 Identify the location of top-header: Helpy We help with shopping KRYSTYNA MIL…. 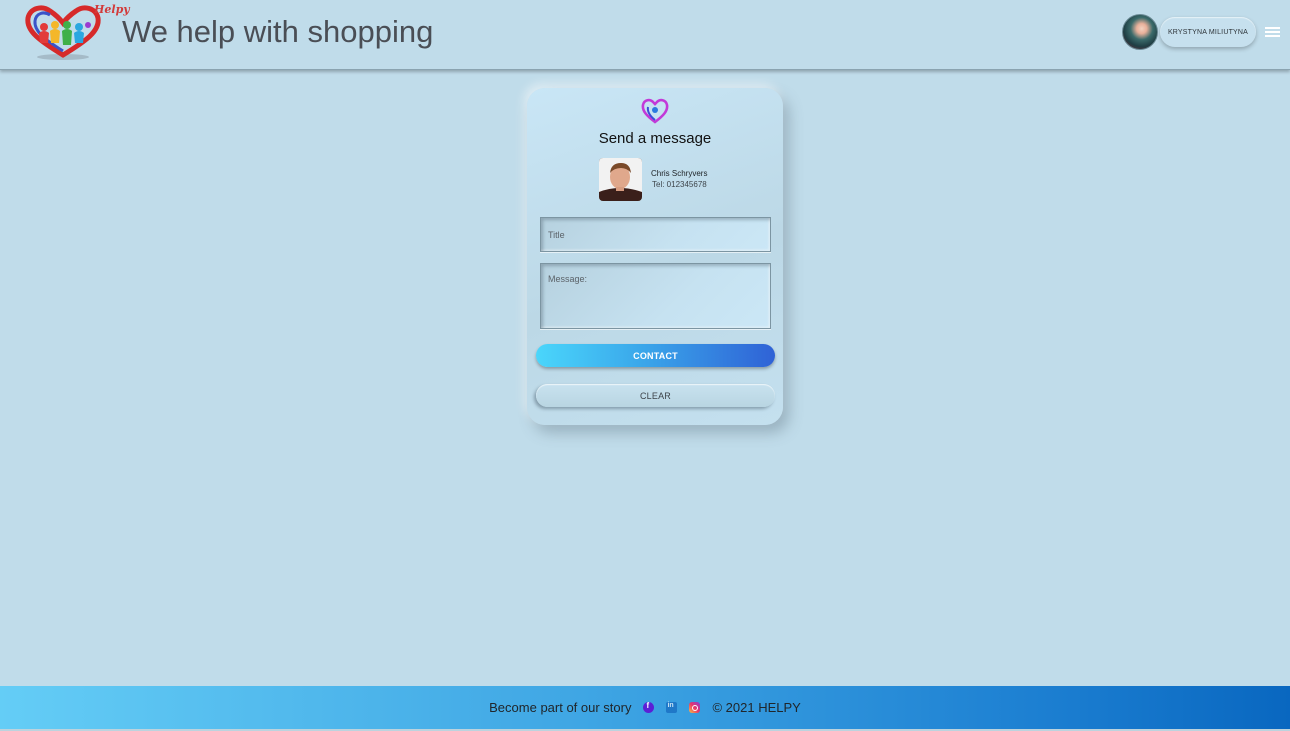
(645, 35).